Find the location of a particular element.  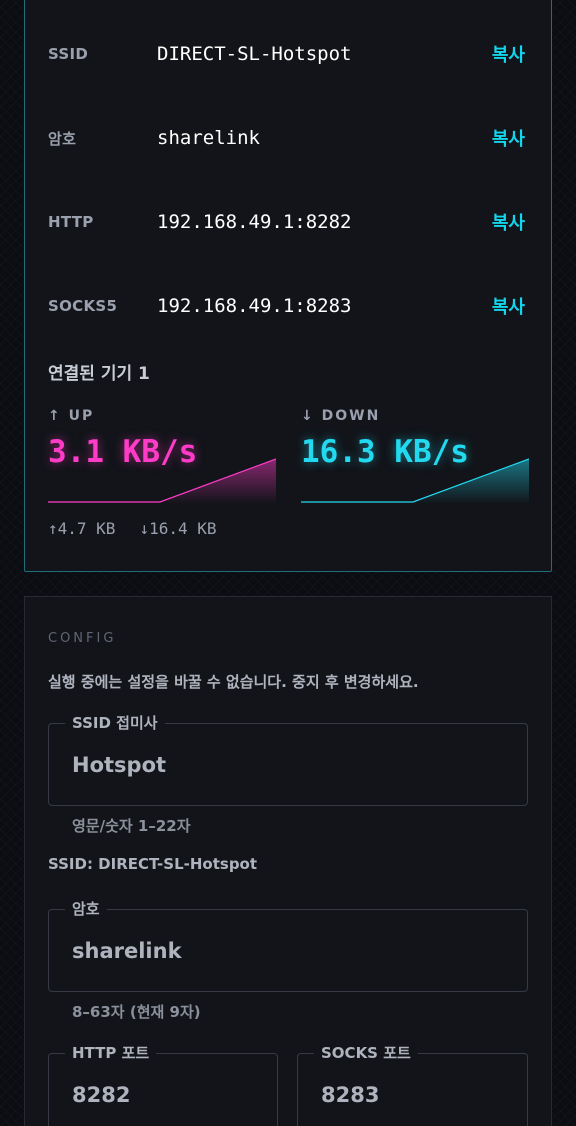

upload-sparkline is located at coordinates (162, 481).